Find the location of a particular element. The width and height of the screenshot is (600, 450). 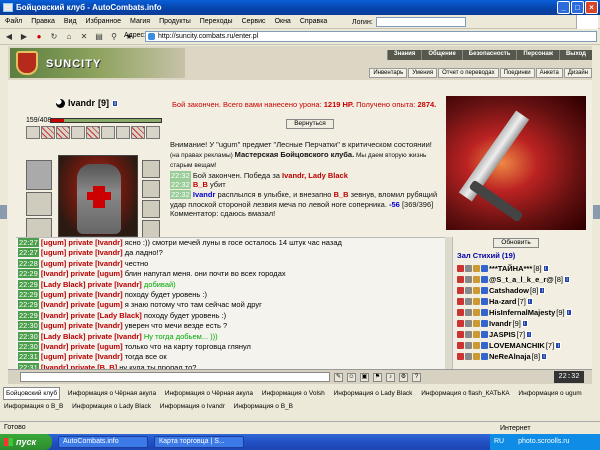

user-name: ***ТАЙНА*** is located at coordinates (510, 268).